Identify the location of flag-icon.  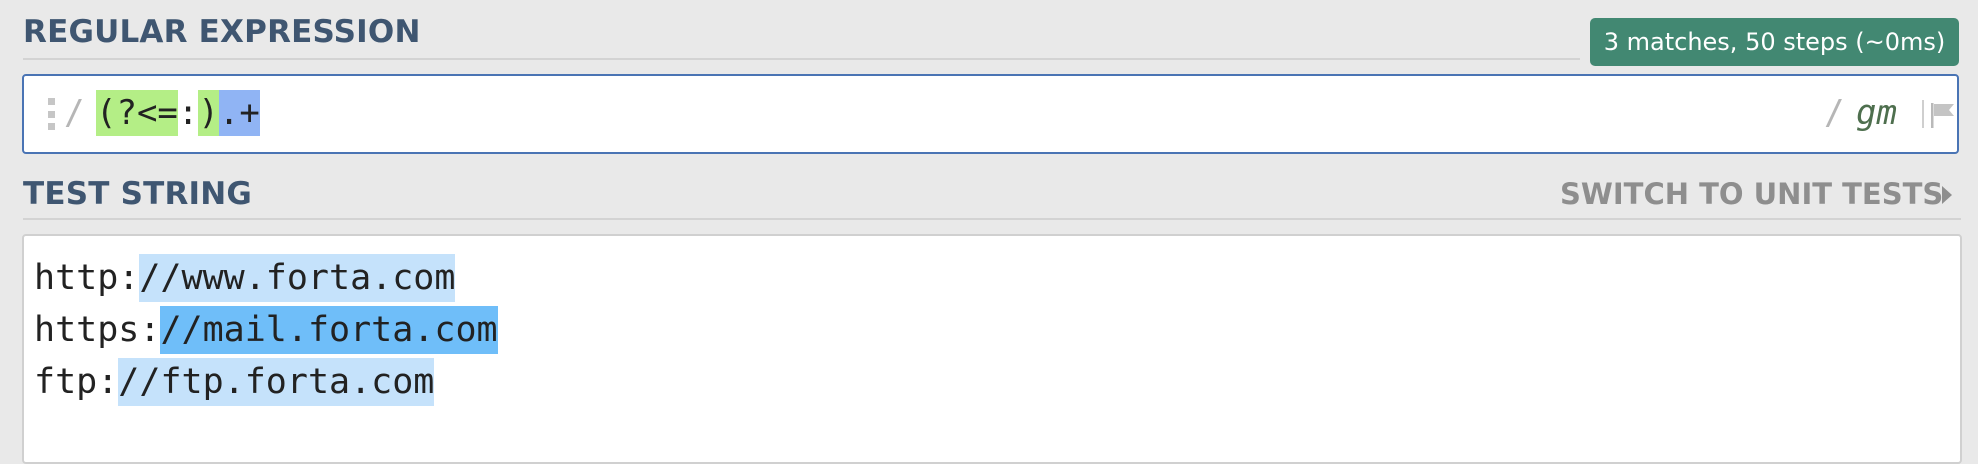
(1943, 115).